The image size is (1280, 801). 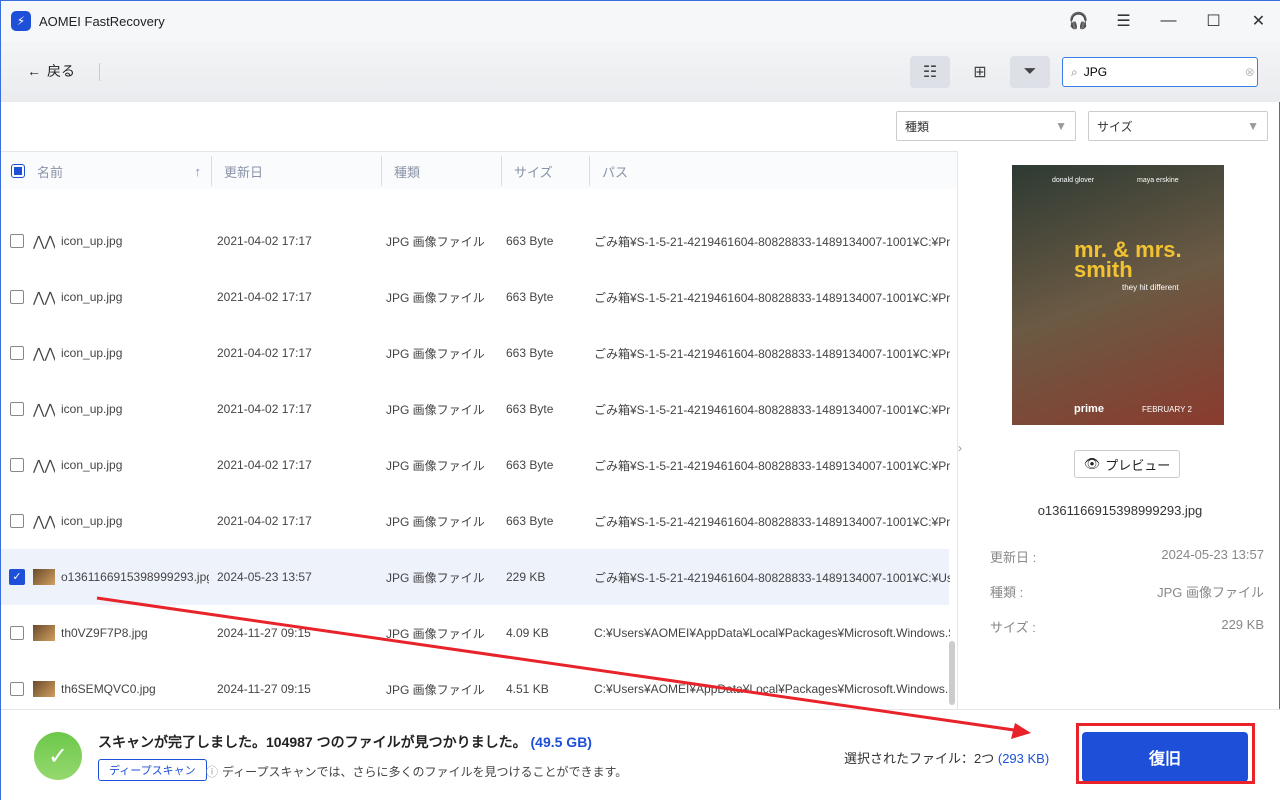 What do you see at coordinates (1023, 758) in the screenshot?
I see `selected-size: (293 KB)` at bounding box center [1023, 758].